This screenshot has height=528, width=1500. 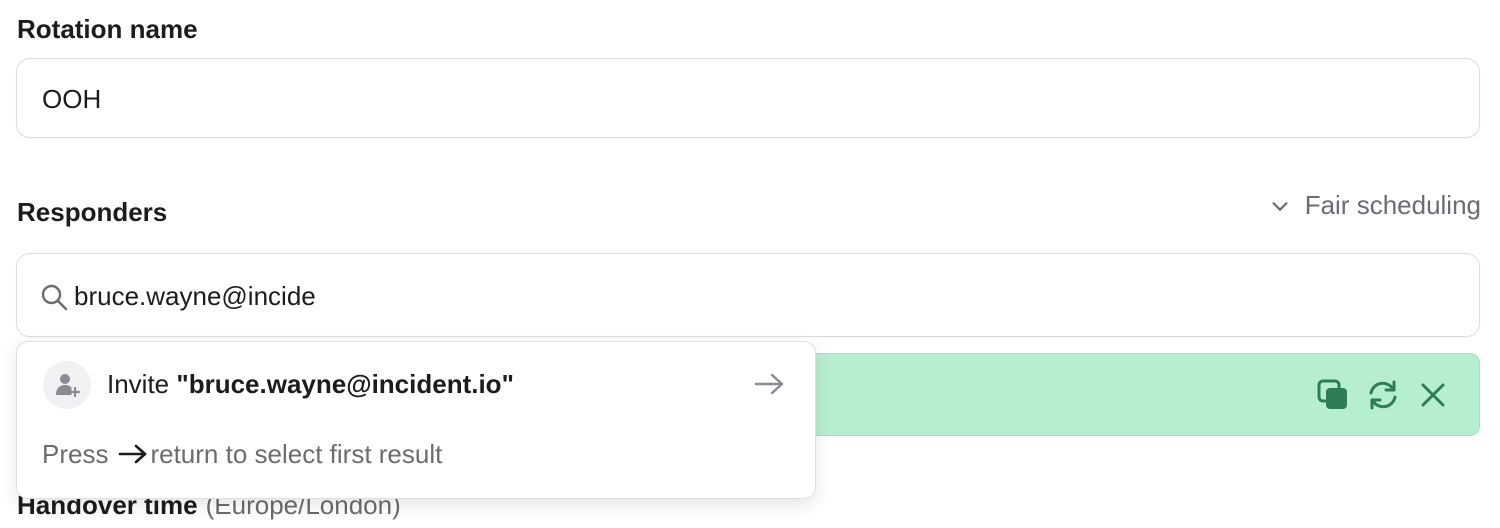 What do you see at coordinates (195, 296) in the screenshot?
I see `responder-search-value: bruce.wayne@incide` at bounding box center [195, 296].